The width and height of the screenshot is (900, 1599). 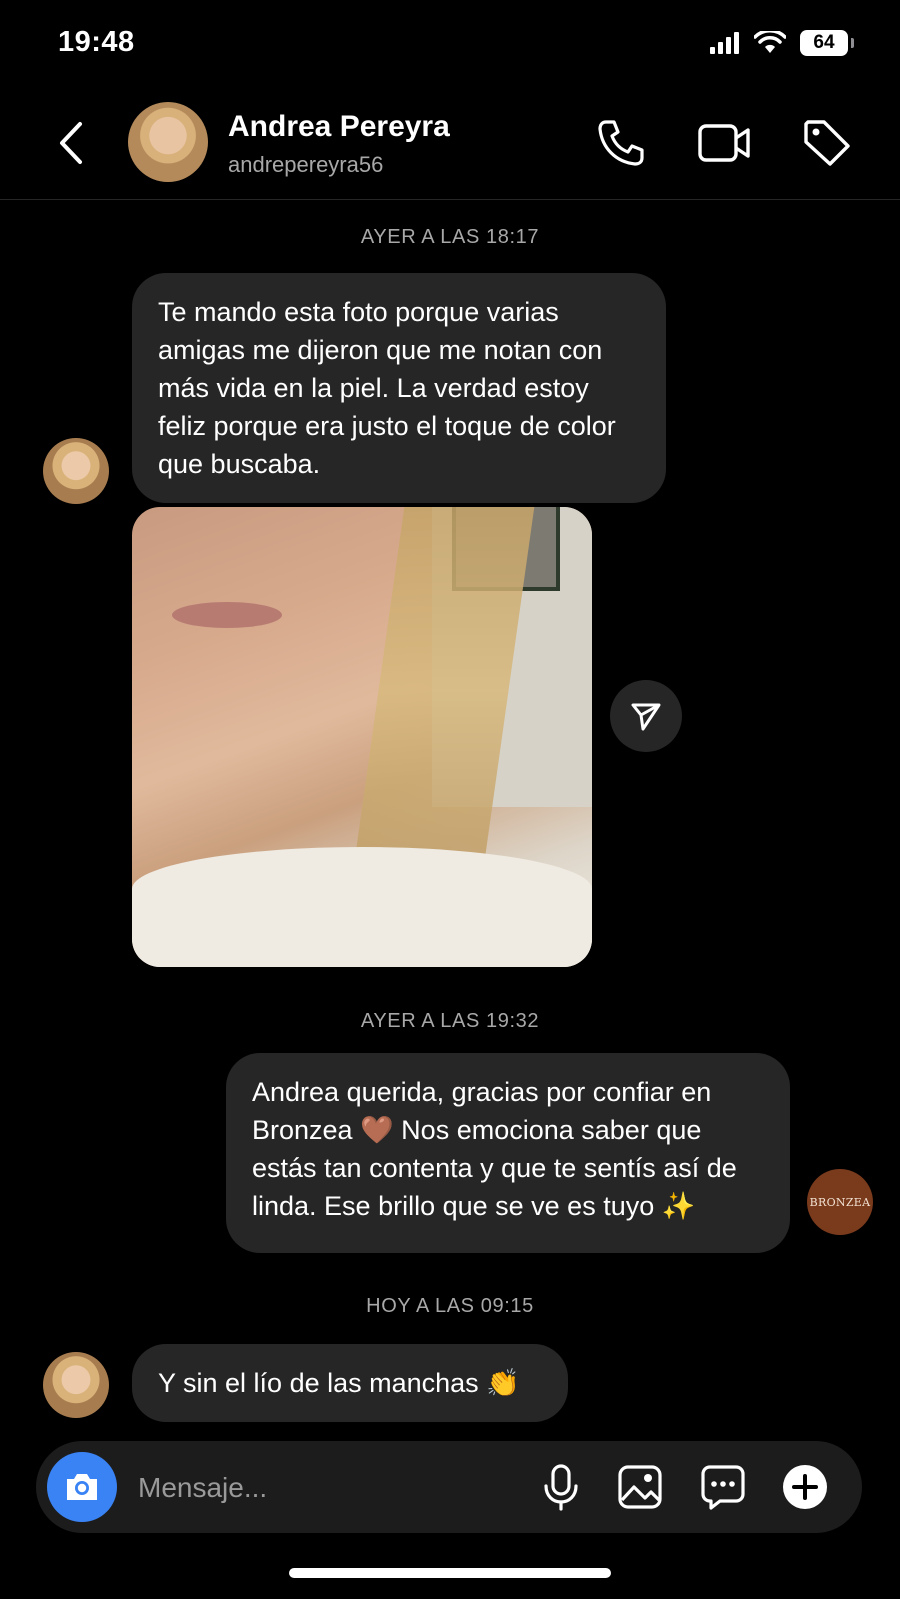 I want to click on header-divider, so click(x=450, y=199).